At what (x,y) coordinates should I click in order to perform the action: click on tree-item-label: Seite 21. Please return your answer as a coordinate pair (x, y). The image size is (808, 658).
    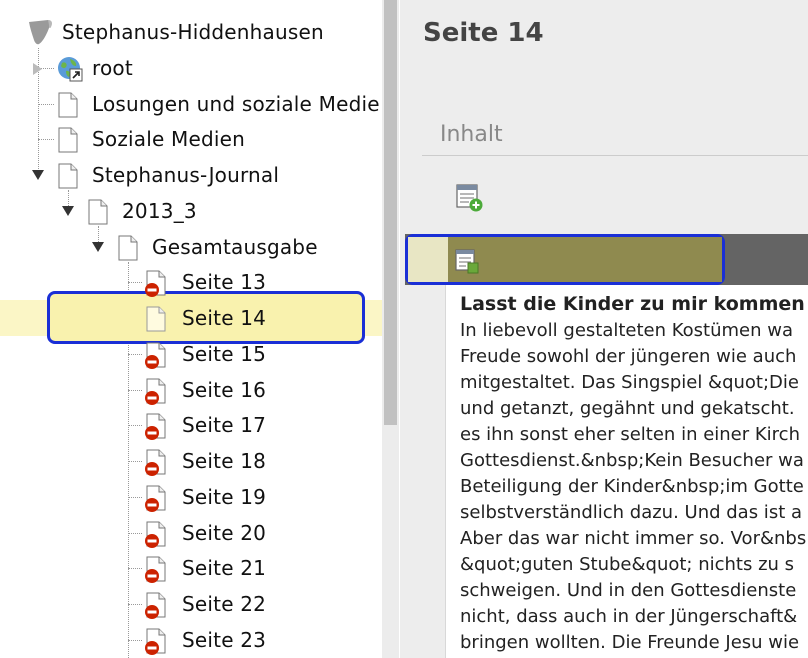
    Looking at the image, I should click on (224, 568).